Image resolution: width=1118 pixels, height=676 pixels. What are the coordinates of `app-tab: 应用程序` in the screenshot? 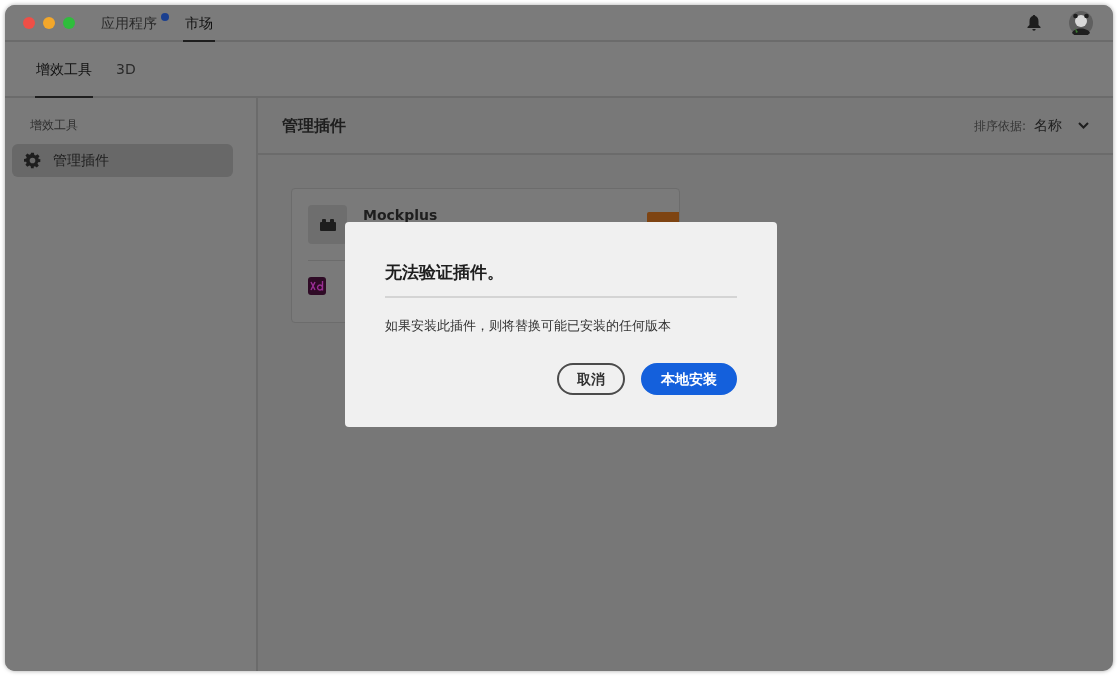 It's located at (129, 24).